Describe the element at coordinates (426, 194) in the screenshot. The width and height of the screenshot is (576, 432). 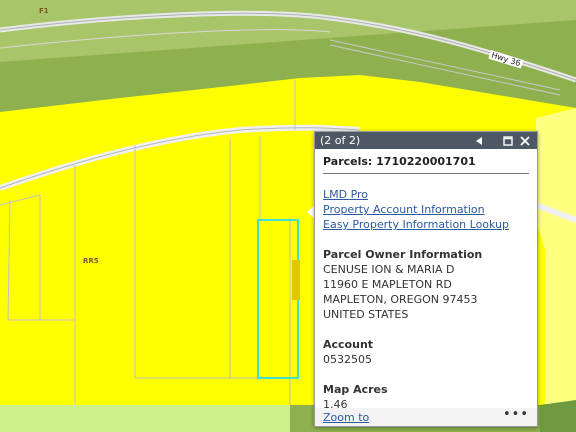
I see `link-lmd-pro: LMD Pro` at that location.